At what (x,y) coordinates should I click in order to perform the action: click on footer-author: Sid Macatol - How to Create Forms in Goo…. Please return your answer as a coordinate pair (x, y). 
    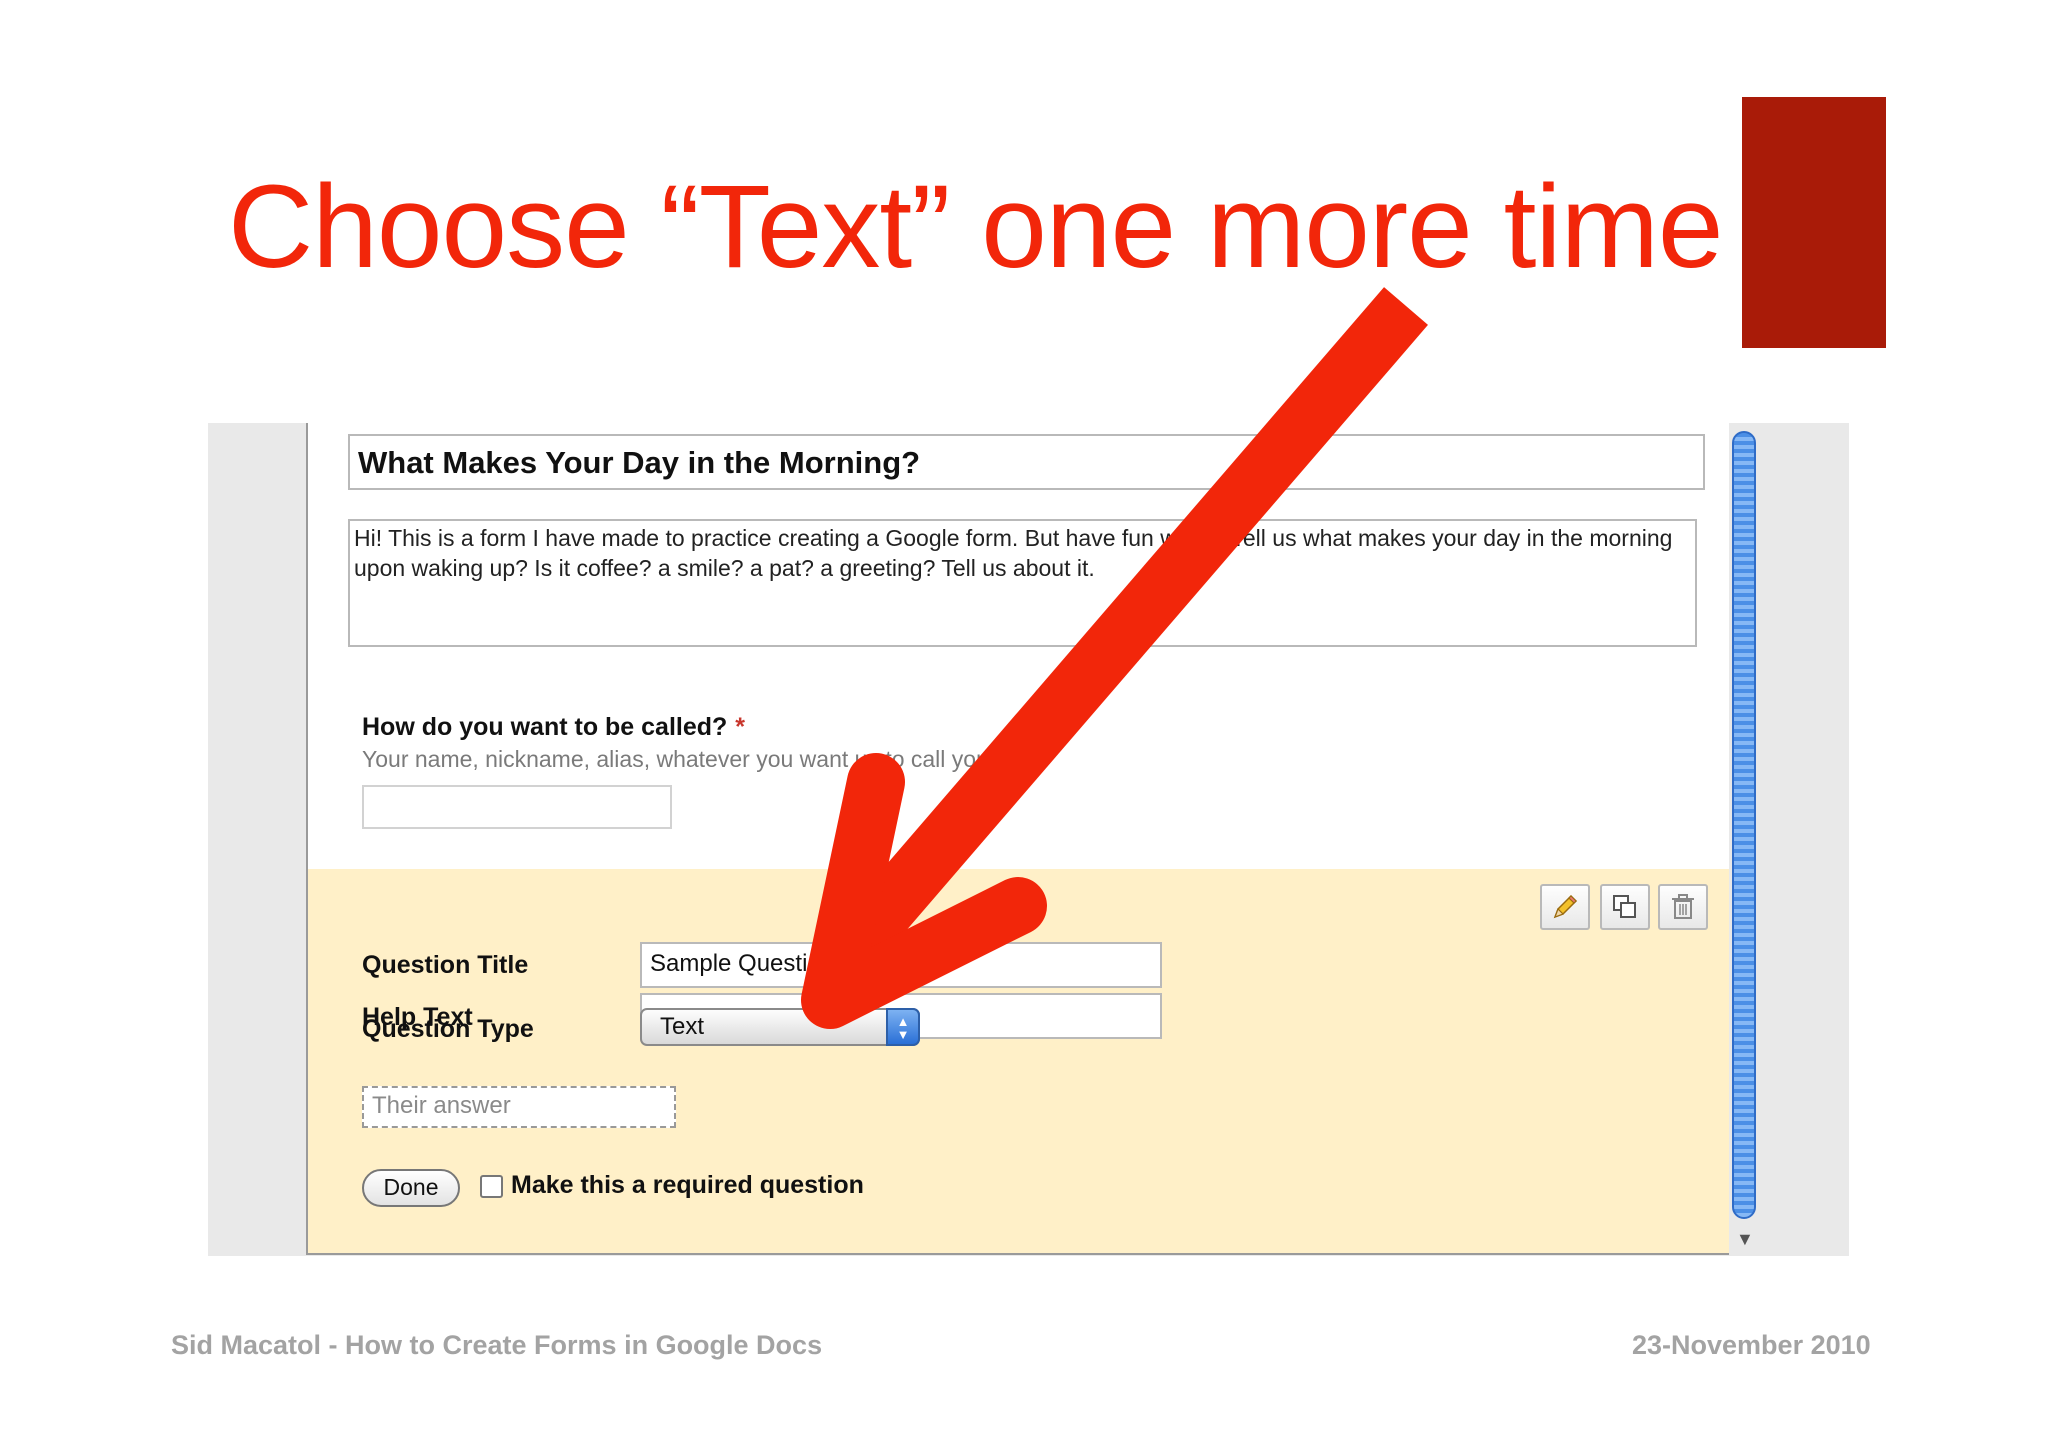
    Looking at the image, I should click on (497, 1345).